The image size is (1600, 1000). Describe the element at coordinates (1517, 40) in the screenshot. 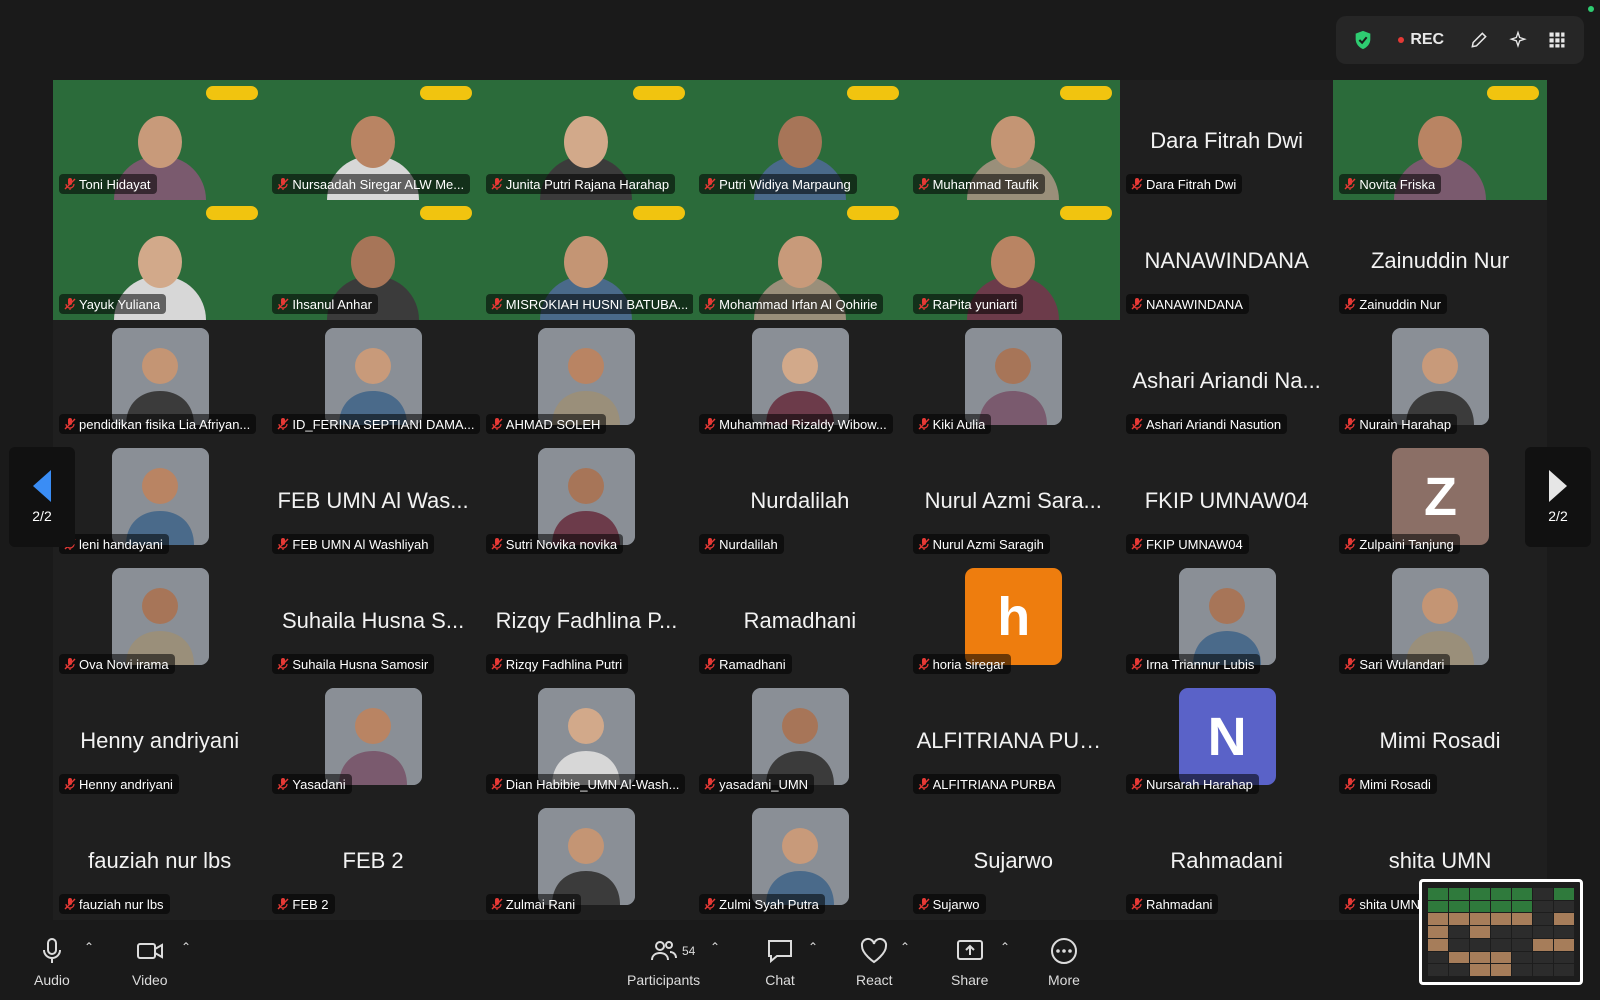

I see `sparkle-icon` at that location.